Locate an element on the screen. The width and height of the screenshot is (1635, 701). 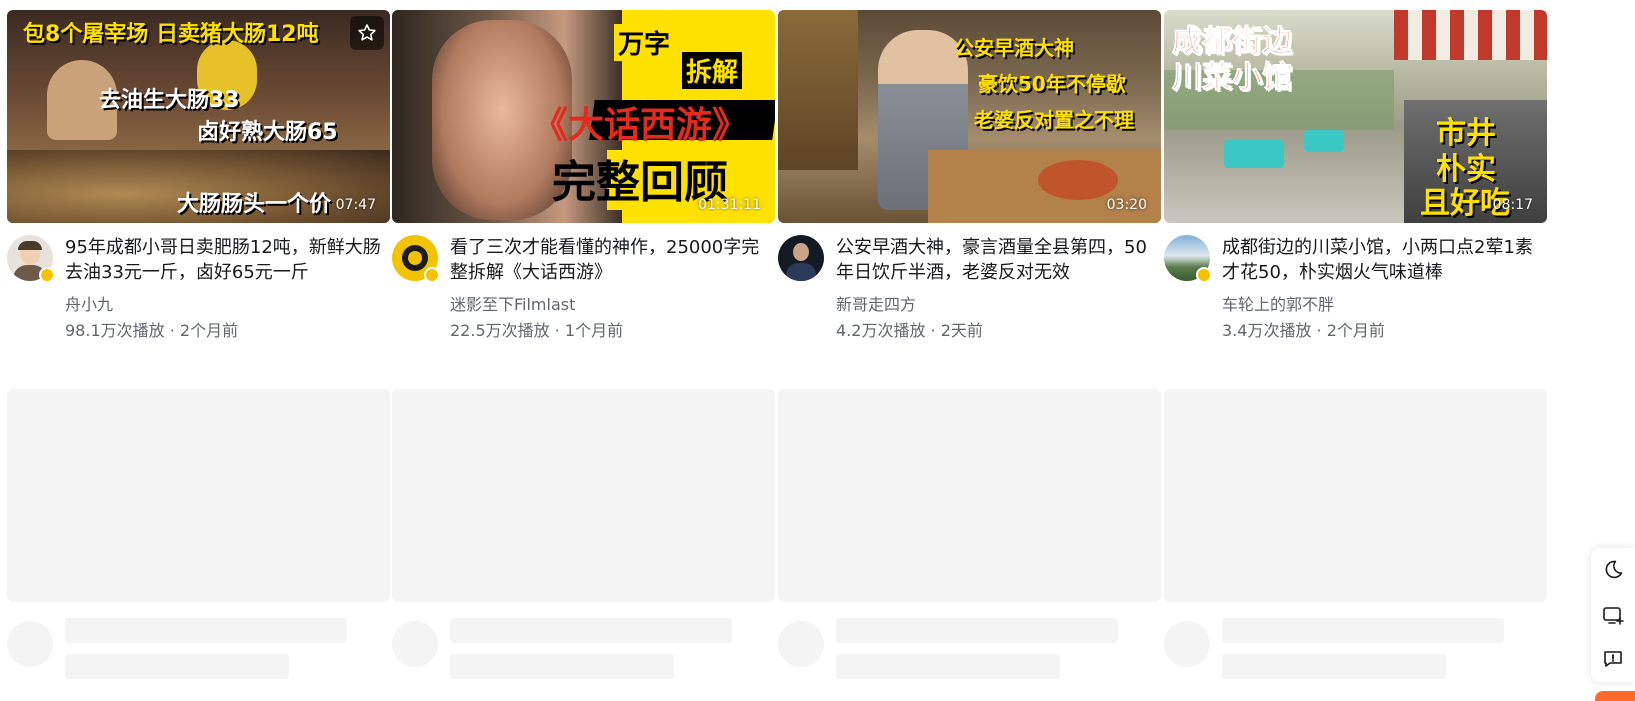
screen-plus-icon is located at coordinates (1613, 616).